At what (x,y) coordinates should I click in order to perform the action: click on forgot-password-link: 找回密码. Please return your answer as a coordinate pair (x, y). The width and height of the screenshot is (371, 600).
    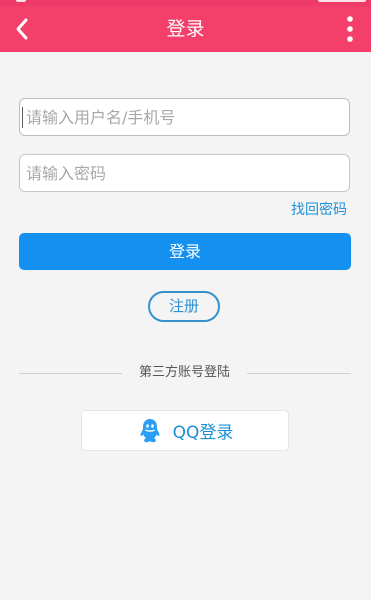
    Looking at the image, I should click on (319, 209).